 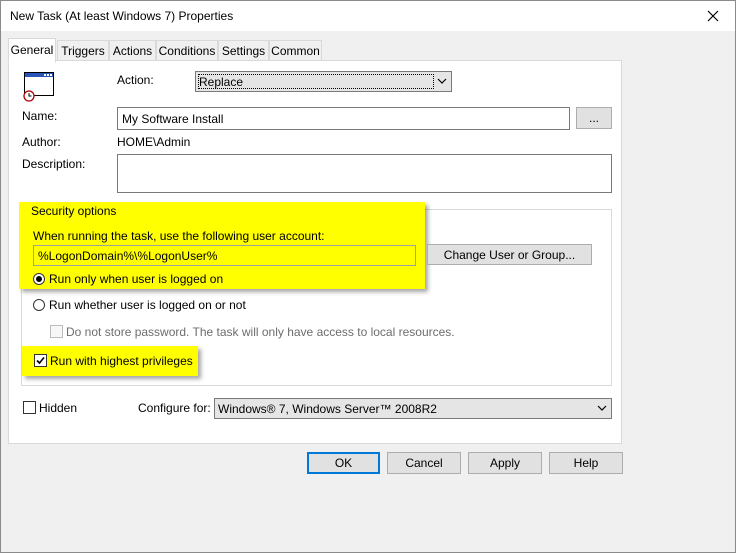 What do you see at coordinates (243, 50) in the screenshot?
I see `tab-settings: Settings` at bounding box center [243, 50].